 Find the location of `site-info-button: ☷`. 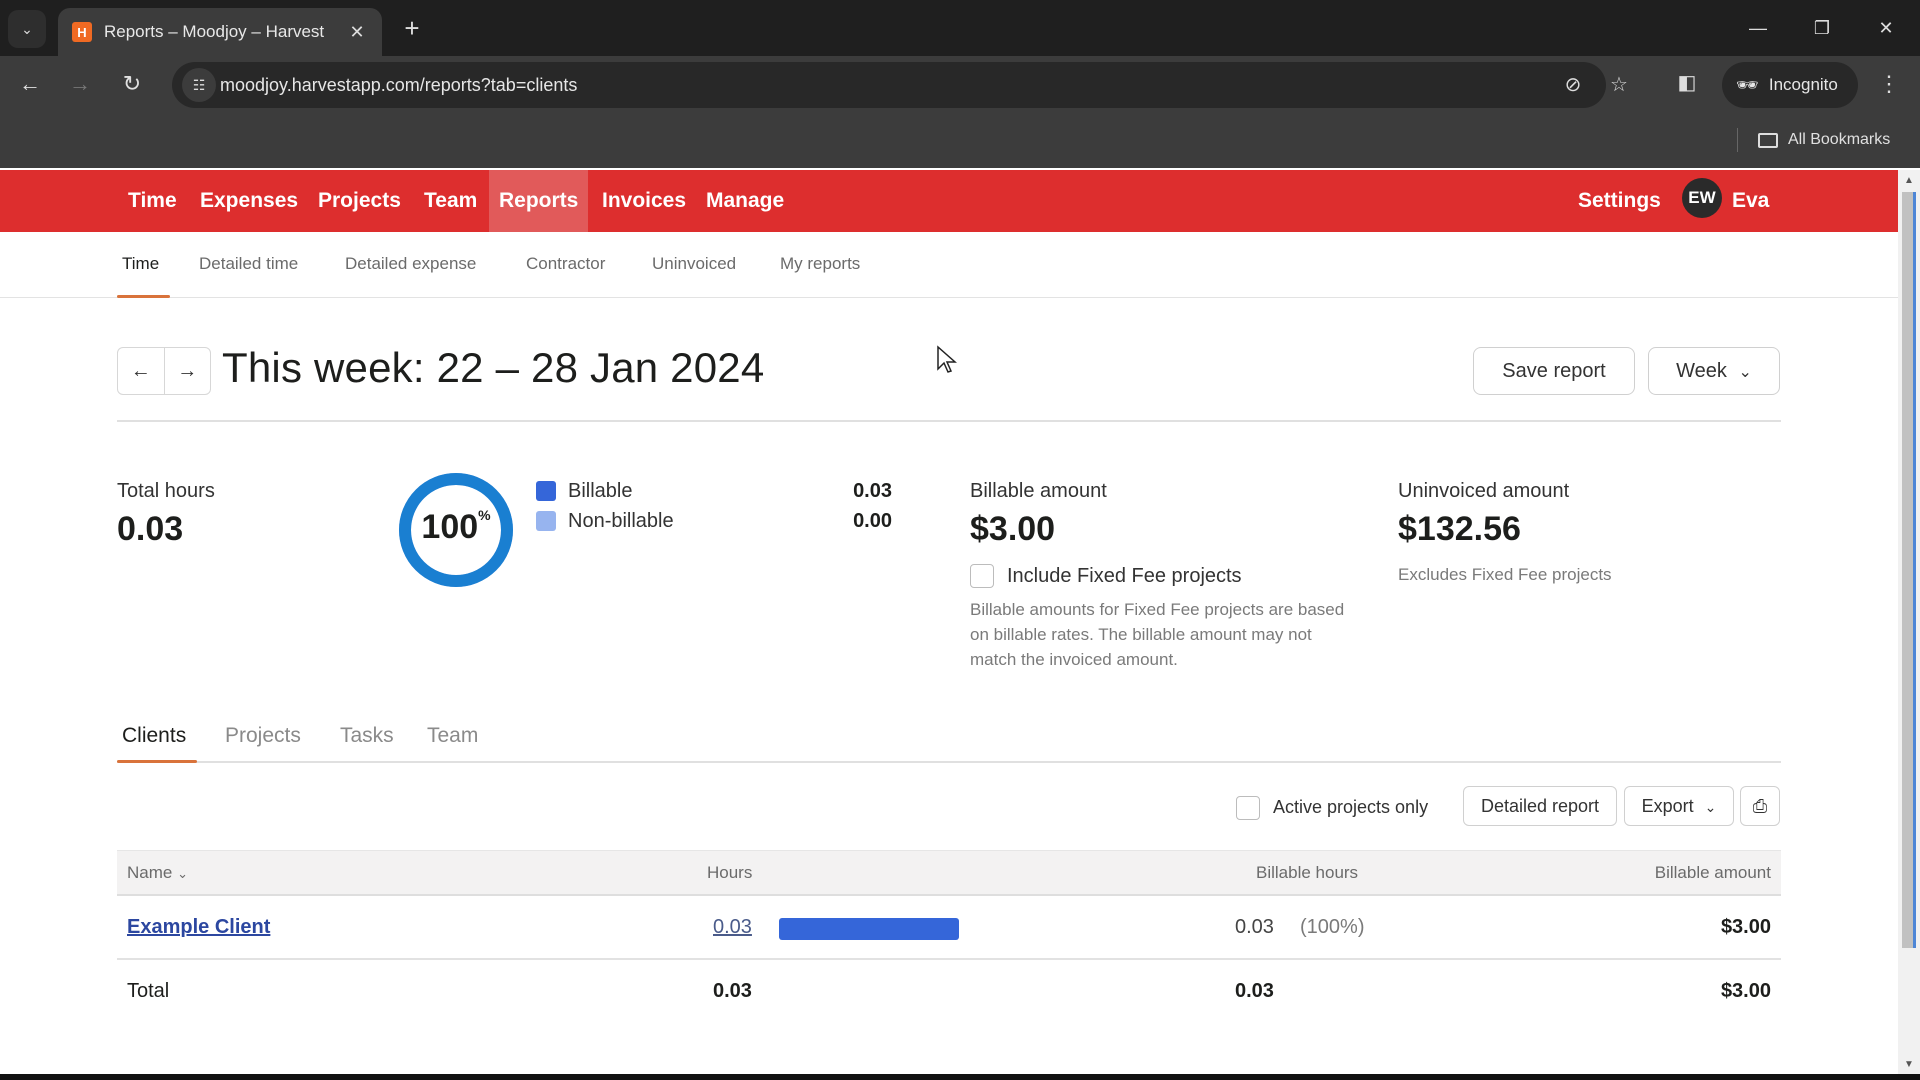

site-info-button: ☷ is located at coordinates (199, 85).